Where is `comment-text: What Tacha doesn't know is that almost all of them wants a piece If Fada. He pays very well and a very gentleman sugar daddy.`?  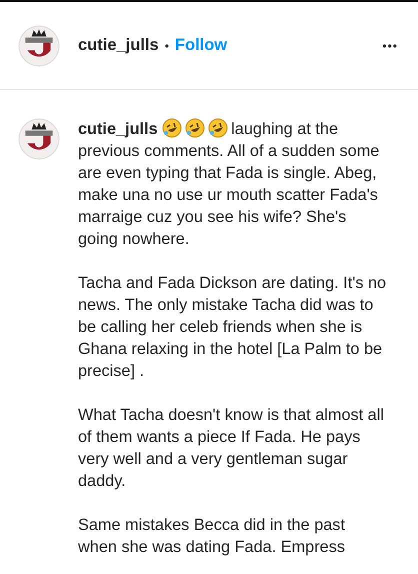 comment-text: What Tacha doesn't know is that almost all of them wants a piece If Fada. He pays very well and a very gentleman sugar daddy. is located at coordinates (231, 448).